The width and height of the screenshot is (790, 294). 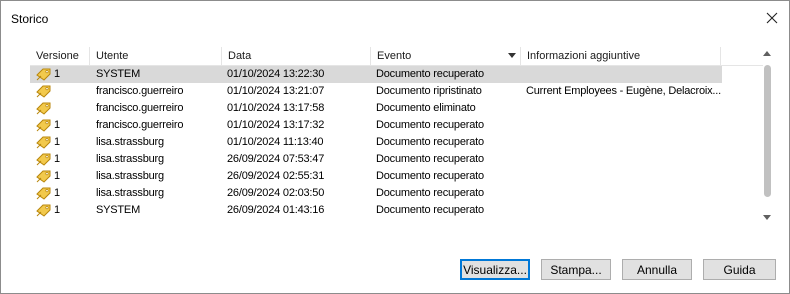 I want to click on vertical-scrollbar, so click(x=767, y=138).